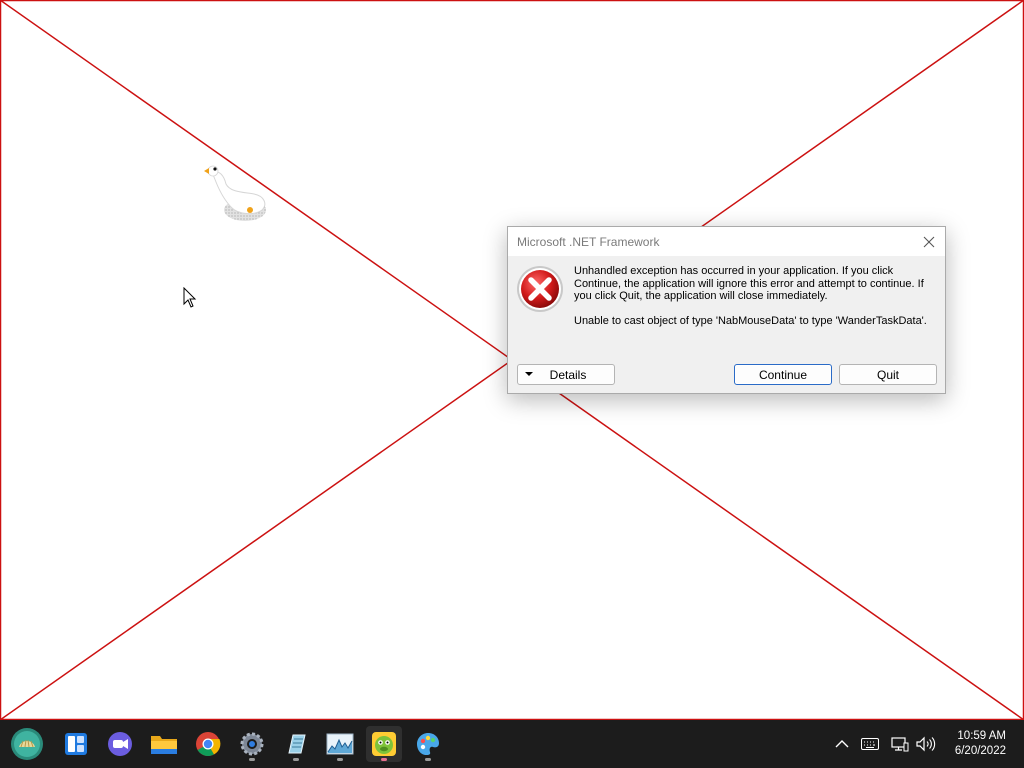 The width and height of the screenshot is (1024, 768). What do you see at coordinates (529, 374) in the screenshot?
I see `caret-down-icon` at bounding box center [529, 374].